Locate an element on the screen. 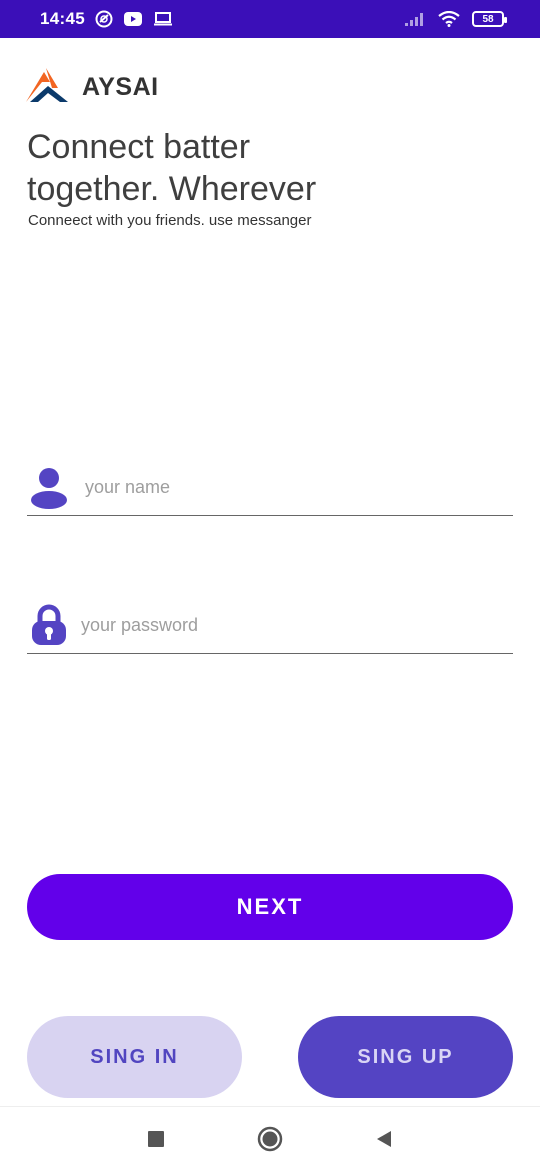  headline: Connect batter together. Wherever is located at coordinates (272, 168).